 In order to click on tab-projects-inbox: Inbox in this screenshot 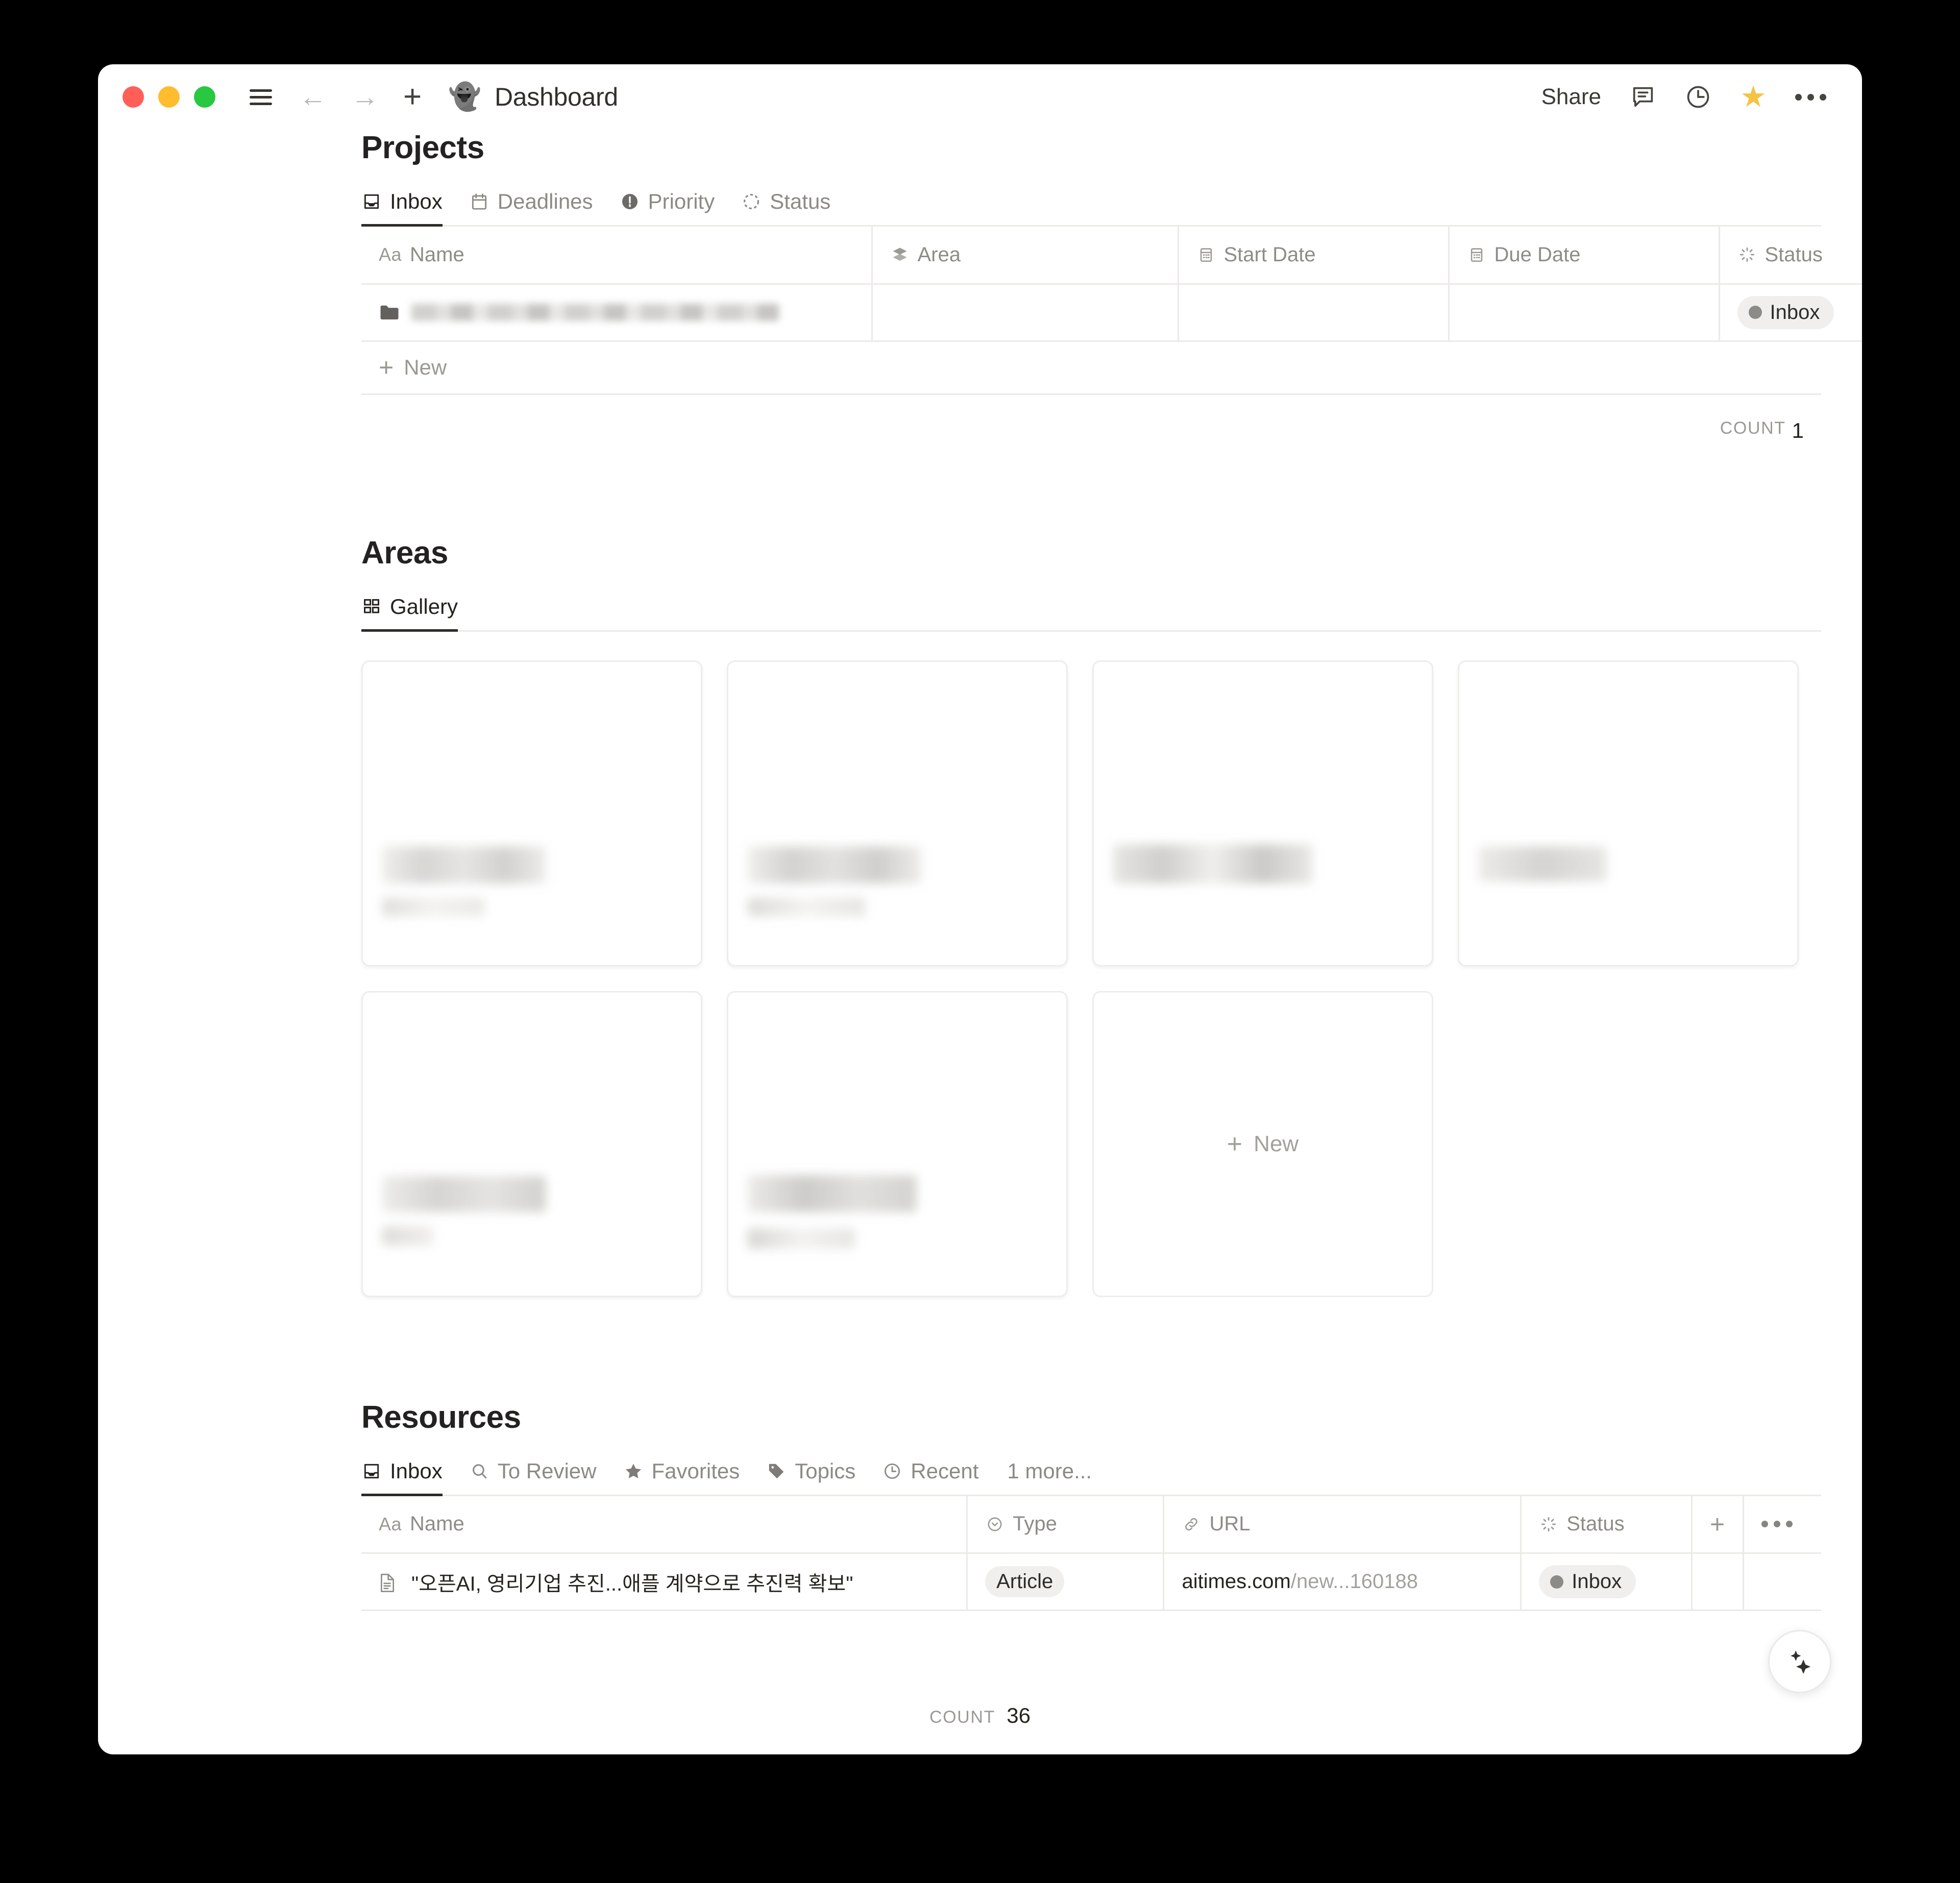, I will do `click(402, 208)`.